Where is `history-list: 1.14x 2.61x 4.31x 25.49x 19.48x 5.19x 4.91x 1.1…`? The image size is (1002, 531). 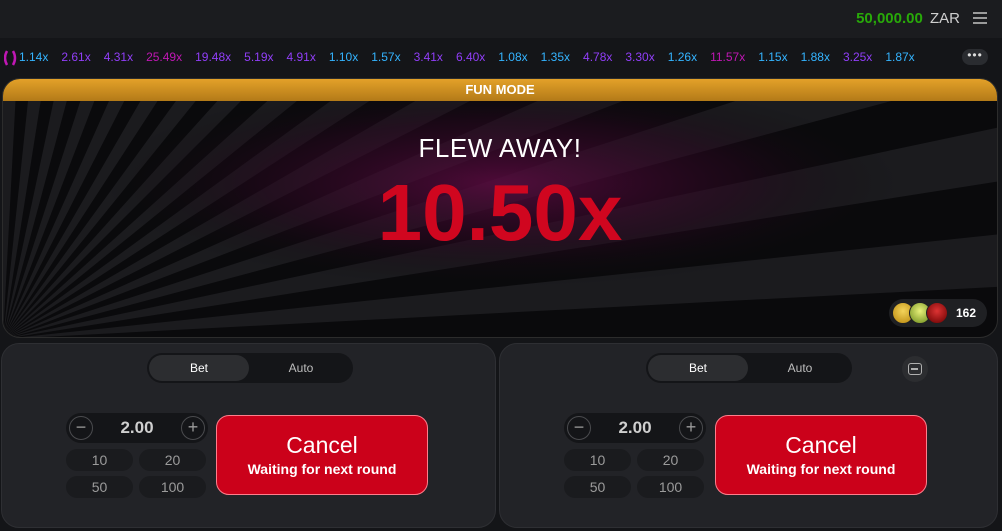
history-list: 1.14x 2.61x 4.31x 25.49x 19.48x 5.19x 4.91x 1.1… is located at coordinates (473, 57).